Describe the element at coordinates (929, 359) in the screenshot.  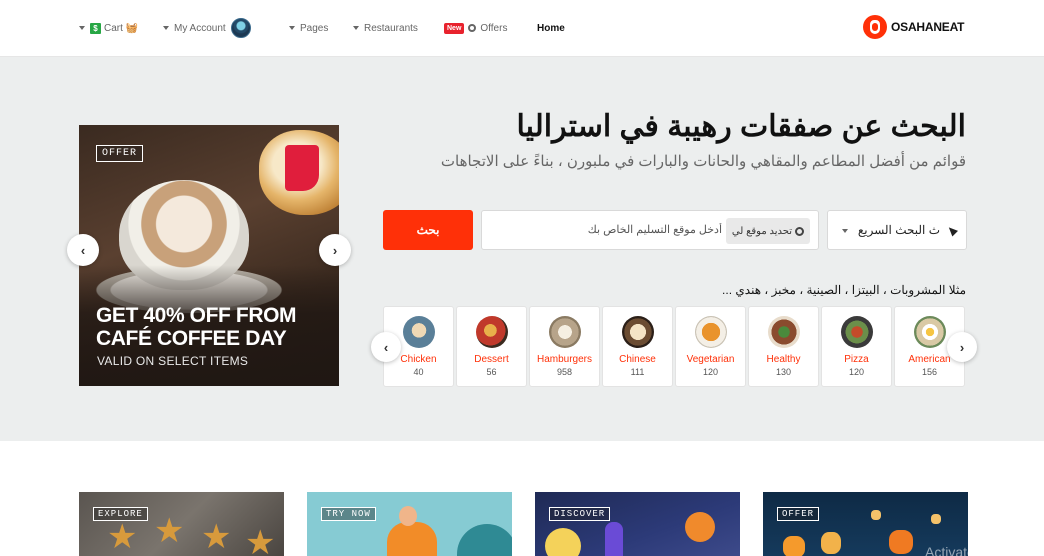
I see `category-name: American` at that location.